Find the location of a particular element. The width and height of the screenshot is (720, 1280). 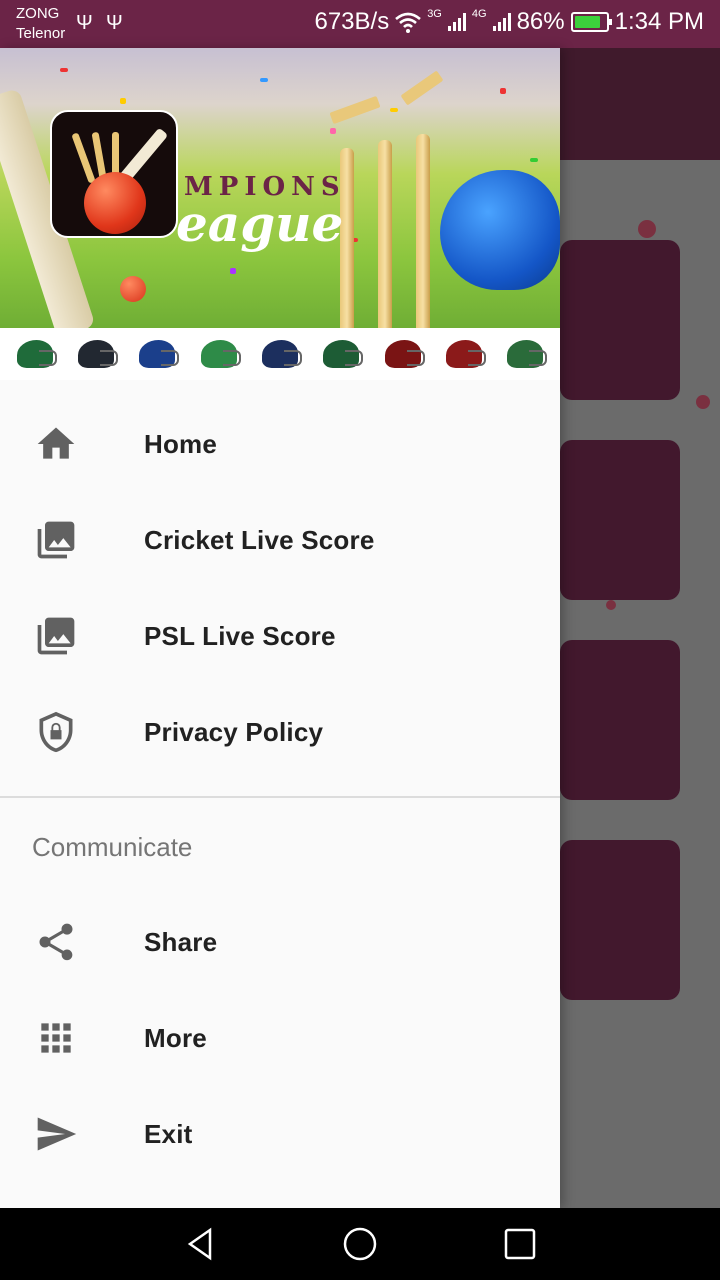

system-nav-bar is located at coordinates (360, 1244).